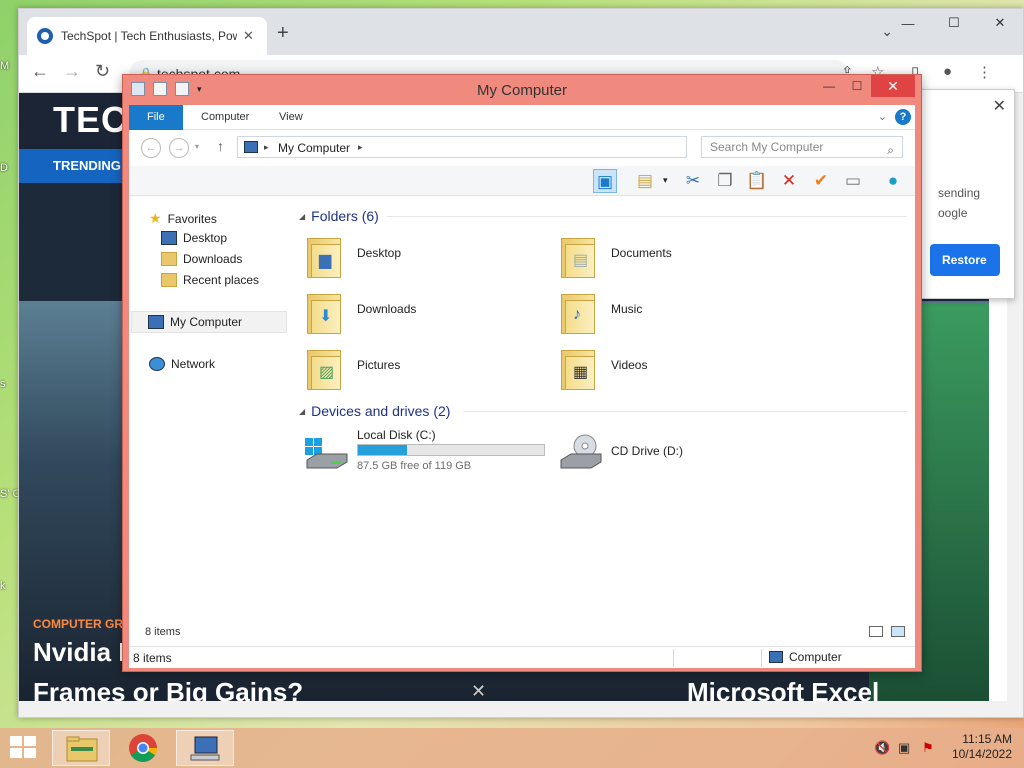 This screenshot has width=1024, height=768. What do you see at coordinates (679, 369) in the screenshot?
I see `folder-item: ▦ Videos` at bounding box center [679, 369].